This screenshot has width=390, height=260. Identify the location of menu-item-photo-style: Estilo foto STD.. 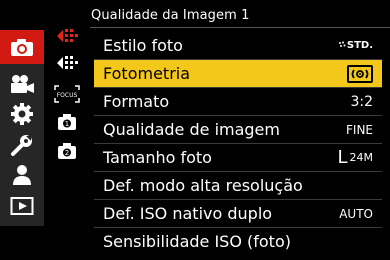
(238, 45).